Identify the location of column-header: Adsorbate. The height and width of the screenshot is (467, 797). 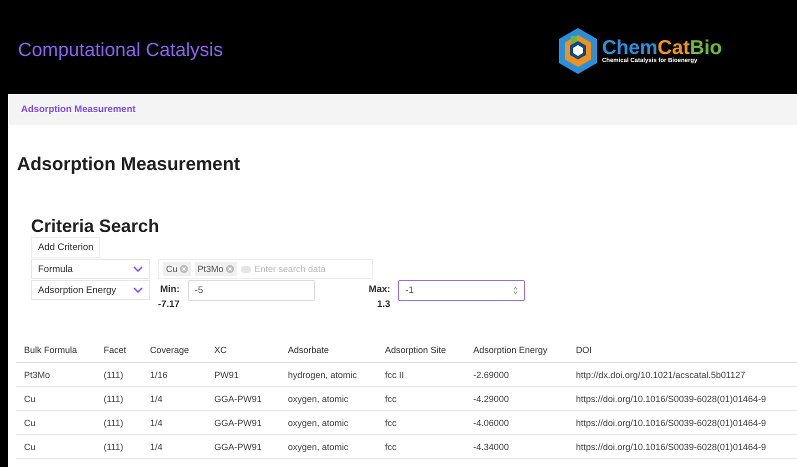
(328, 350).